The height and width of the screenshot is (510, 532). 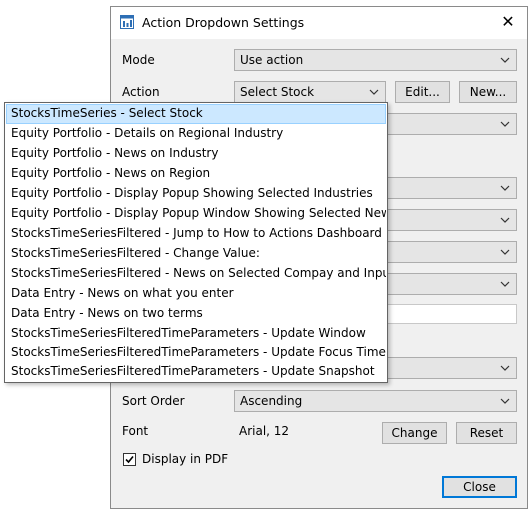 What do you see at coordinates (414, 433) in the screenshot?
I see `change-font-button: Change` at bounding box center [414, 433].